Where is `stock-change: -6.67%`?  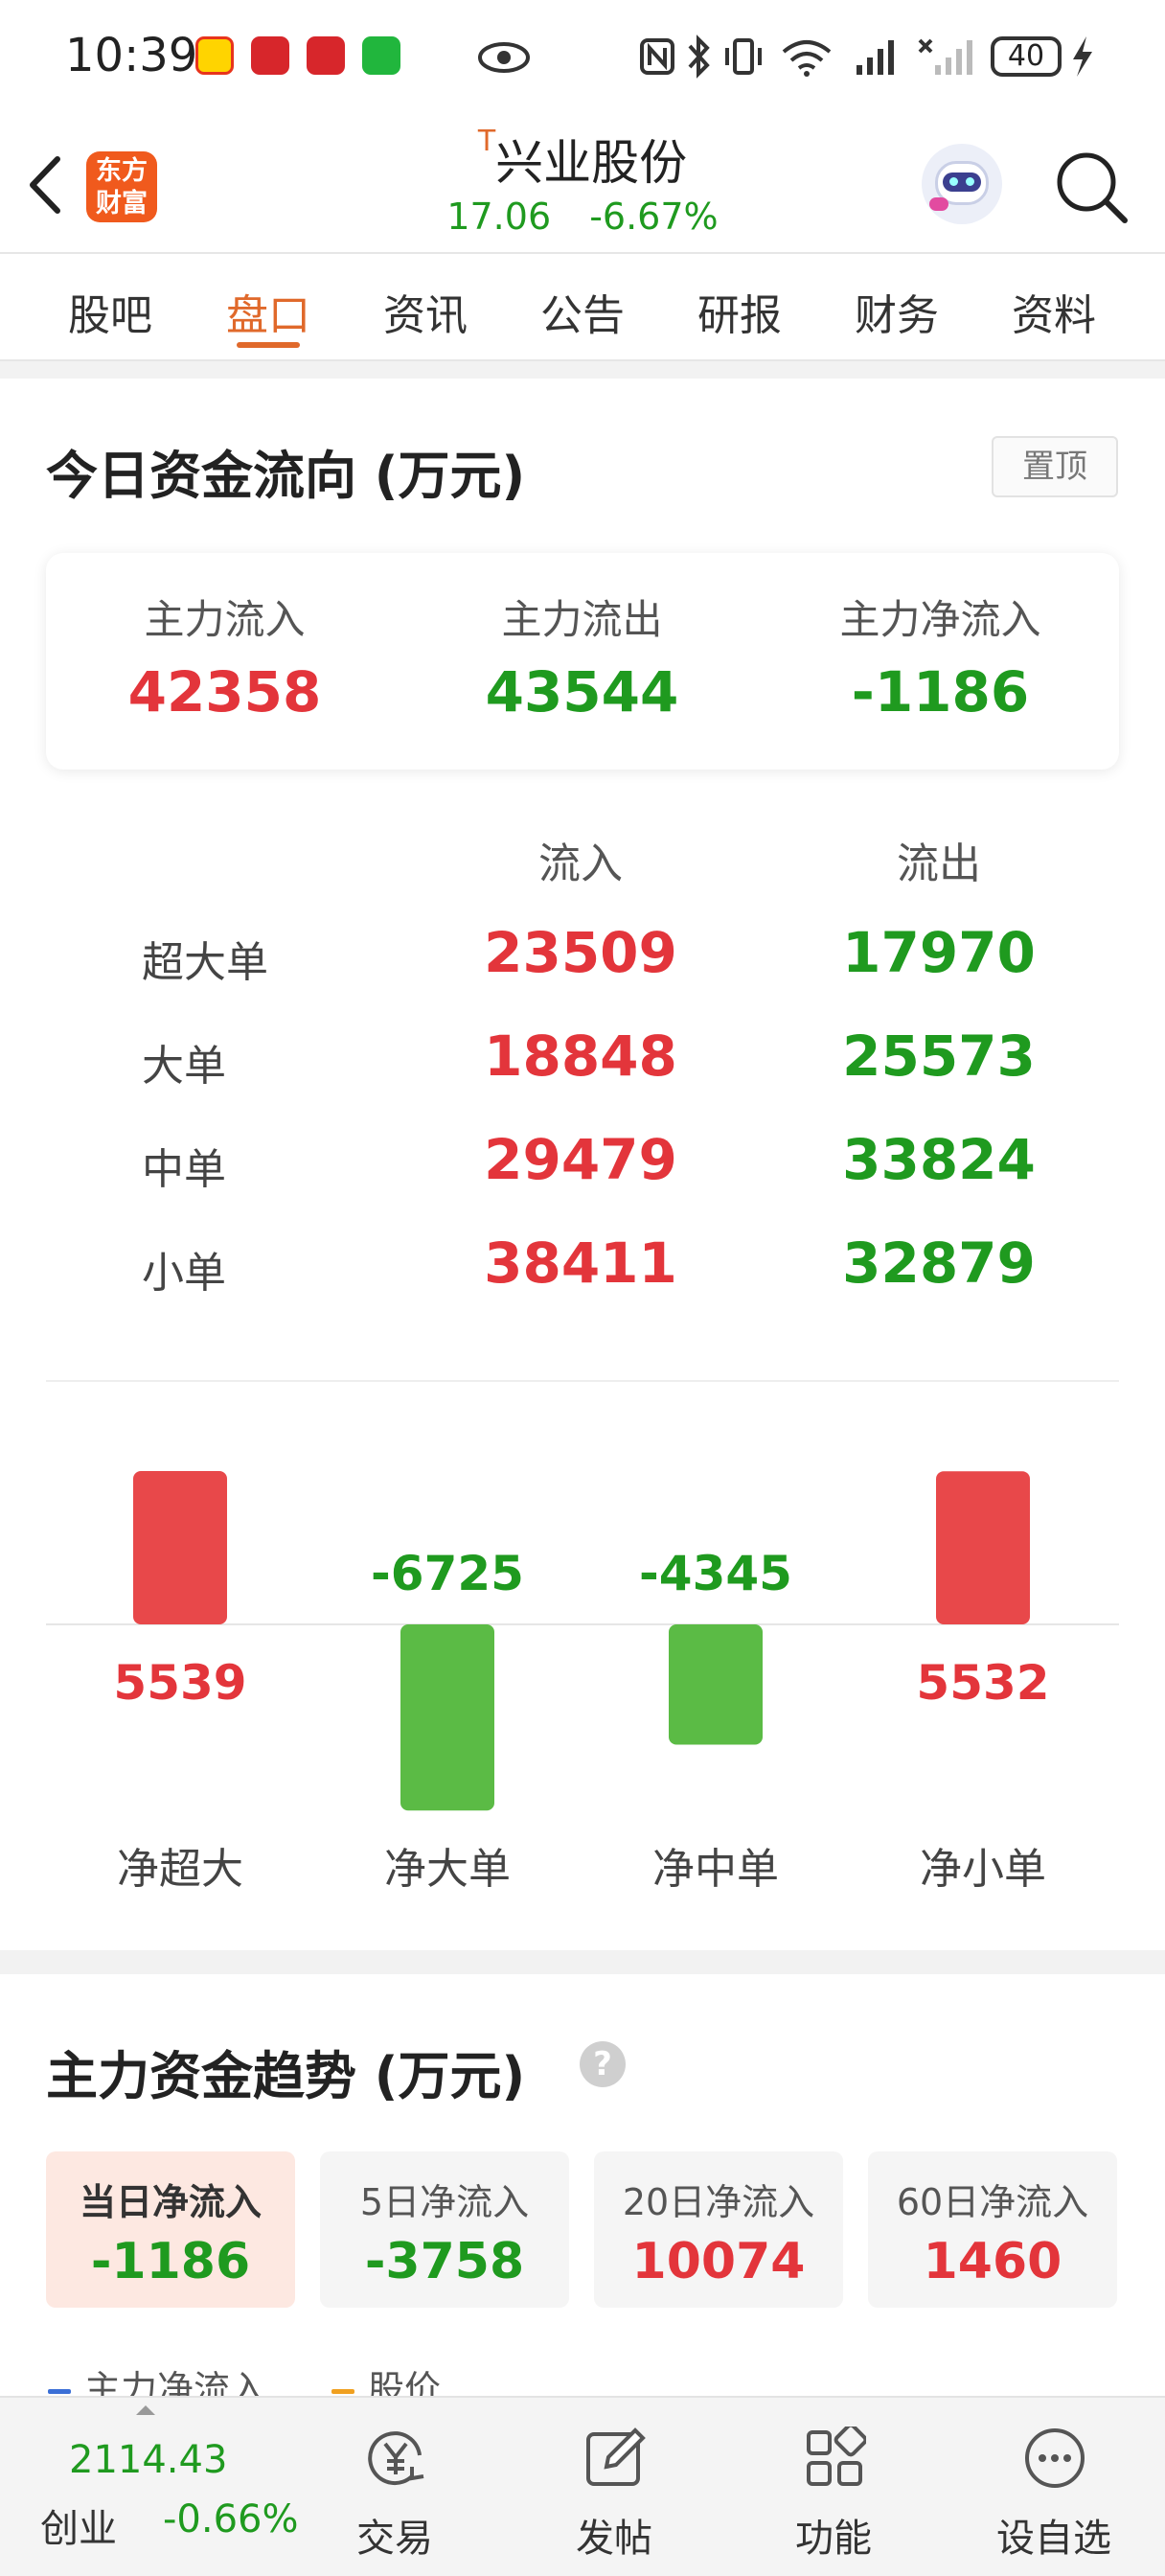 stock-change: -6.67% is located at coordinates (654, 217).